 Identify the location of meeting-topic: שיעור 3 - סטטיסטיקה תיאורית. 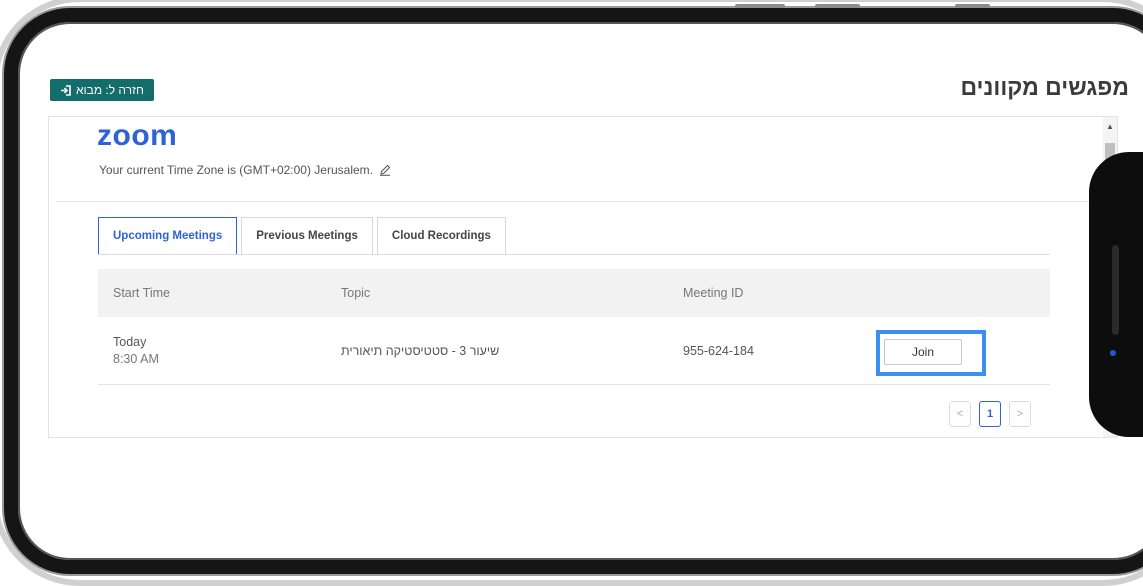
(497, 351).